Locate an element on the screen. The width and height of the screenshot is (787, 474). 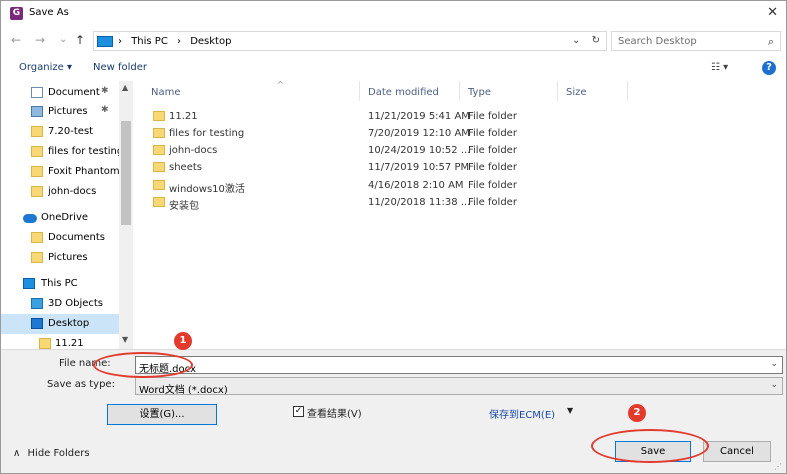
file-name: sheets is located at coordinates (185, 167).